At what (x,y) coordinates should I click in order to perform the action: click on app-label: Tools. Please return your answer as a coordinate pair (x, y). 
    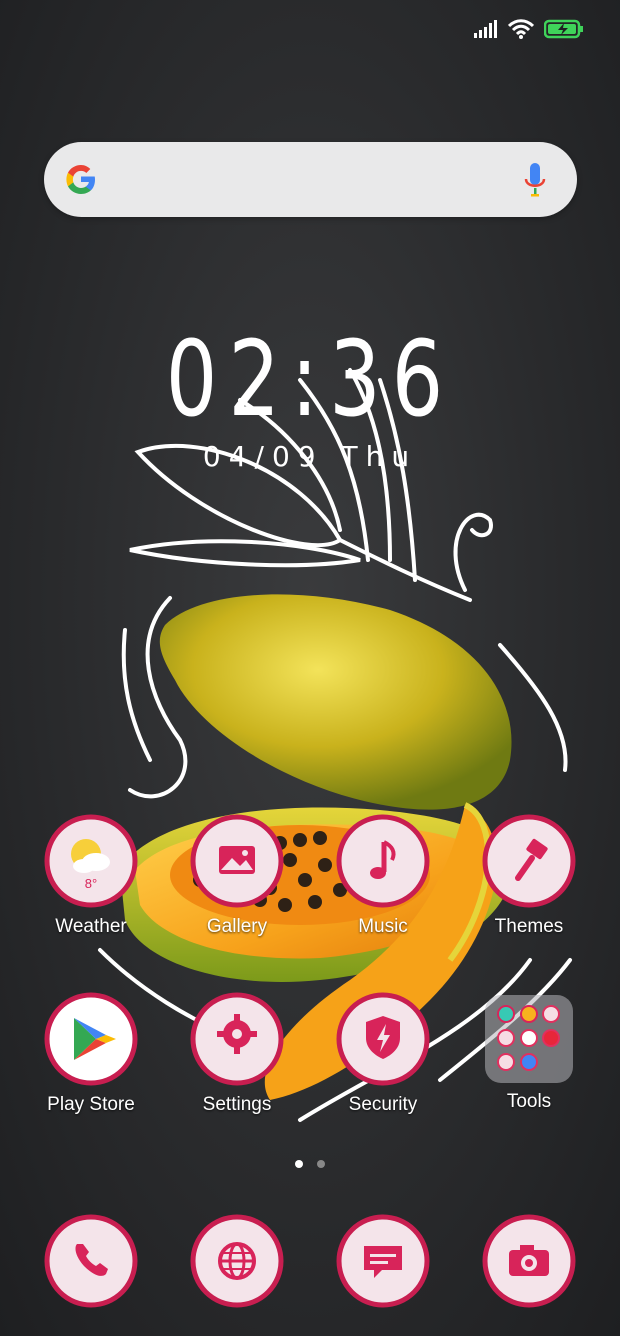
    Looking at the image, I should click on (529, 1101).